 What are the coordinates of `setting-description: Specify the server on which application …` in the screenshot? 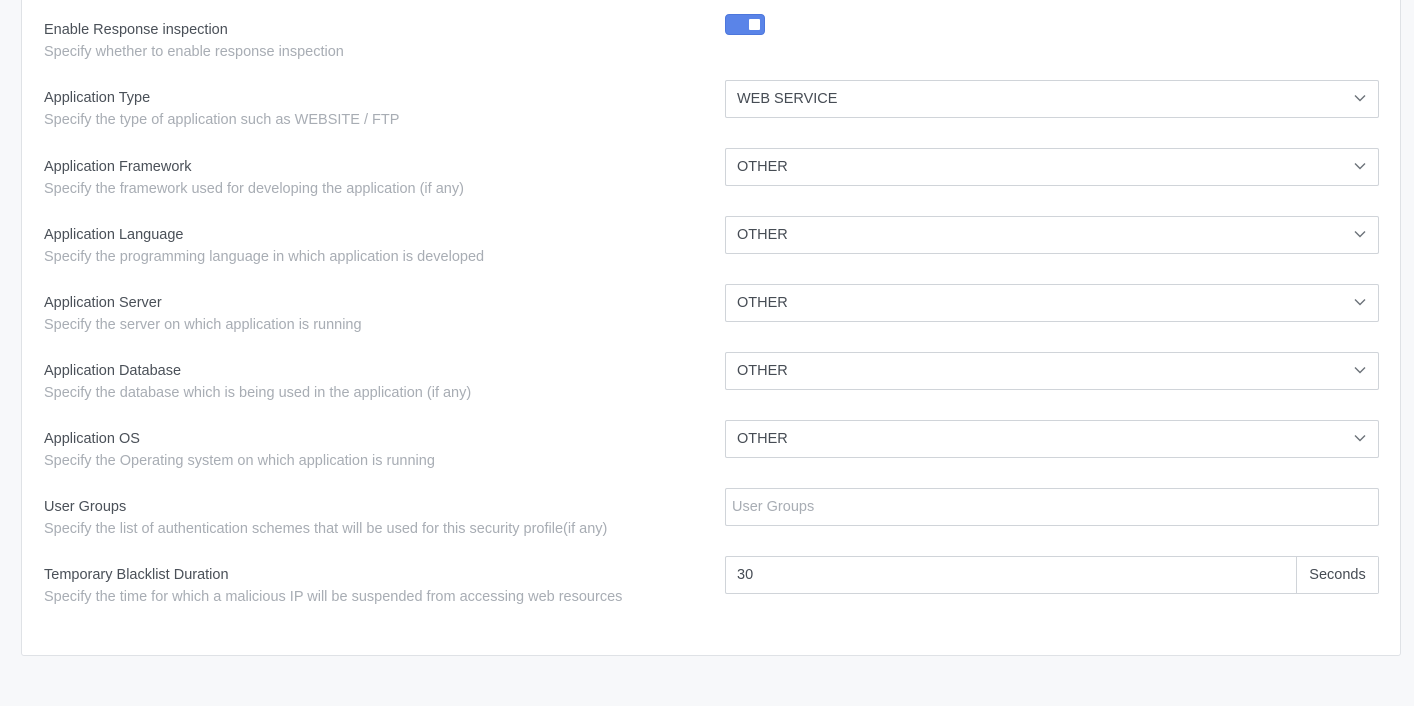 It's located at (203, 325).